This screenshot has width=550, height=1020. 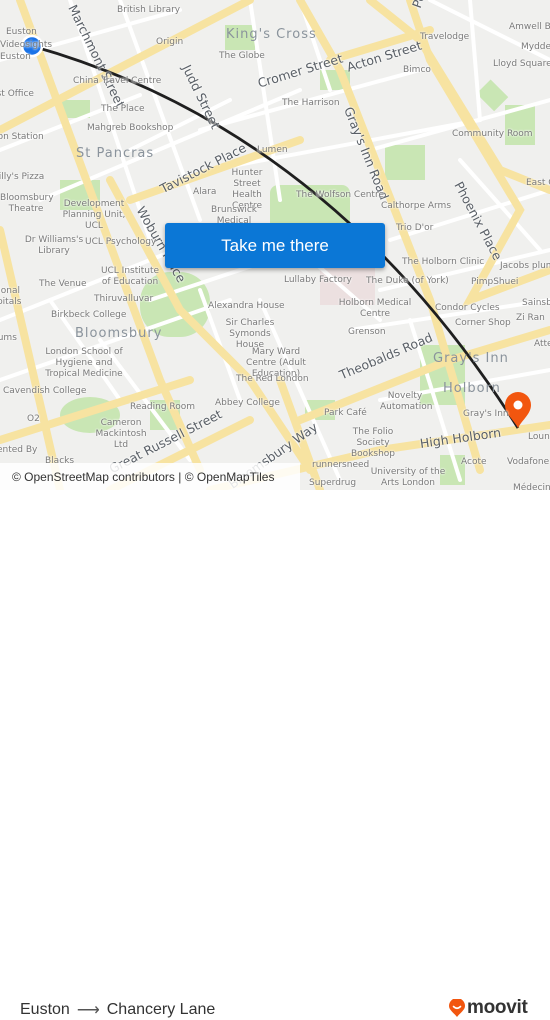 What do you see at coordinates (318, 280) in the screenshot?
I see `poi-label: Lullaby Factory` at bounding box center [318, 280].